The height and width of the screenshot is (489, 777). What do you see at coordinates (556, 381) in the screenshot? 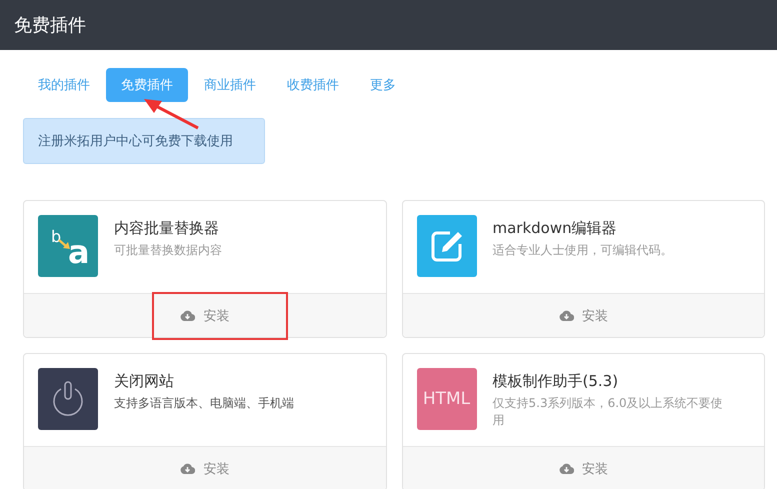
I see `plugin-name: 模板制作助手(5.3)` at bounding box center [556, 381].